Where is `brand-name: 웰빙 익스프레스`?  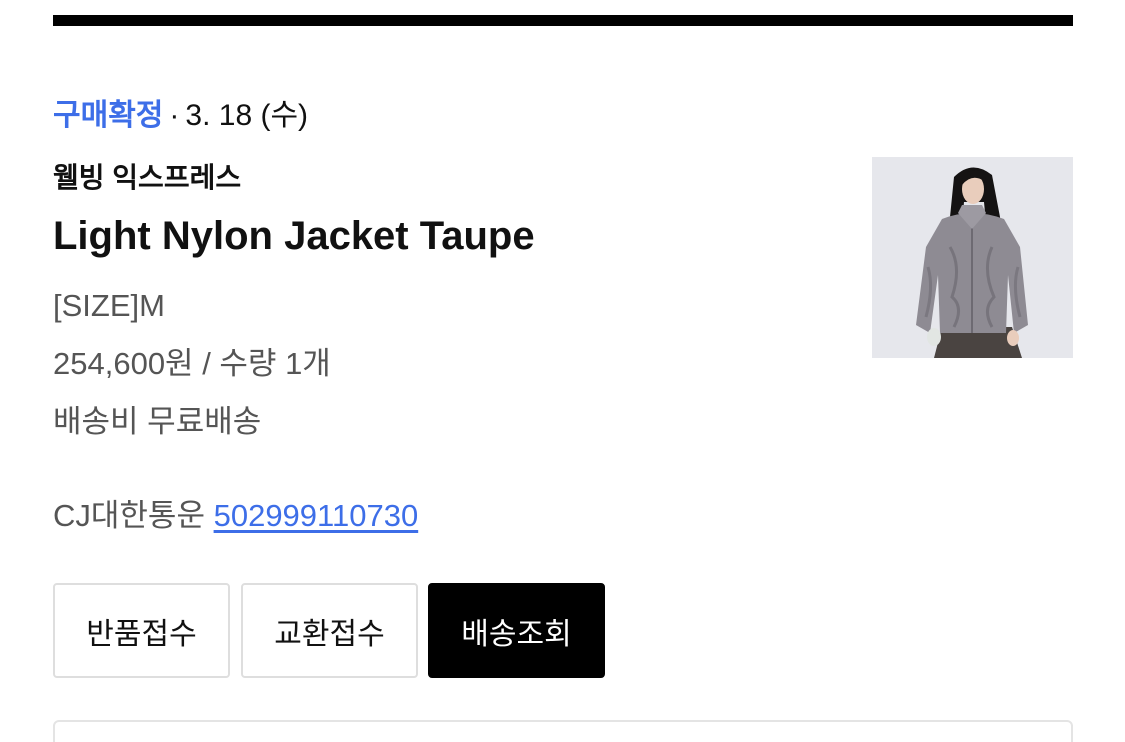
brand-name: 웰빙 익스프레스 is located at coordinates (147, 178).